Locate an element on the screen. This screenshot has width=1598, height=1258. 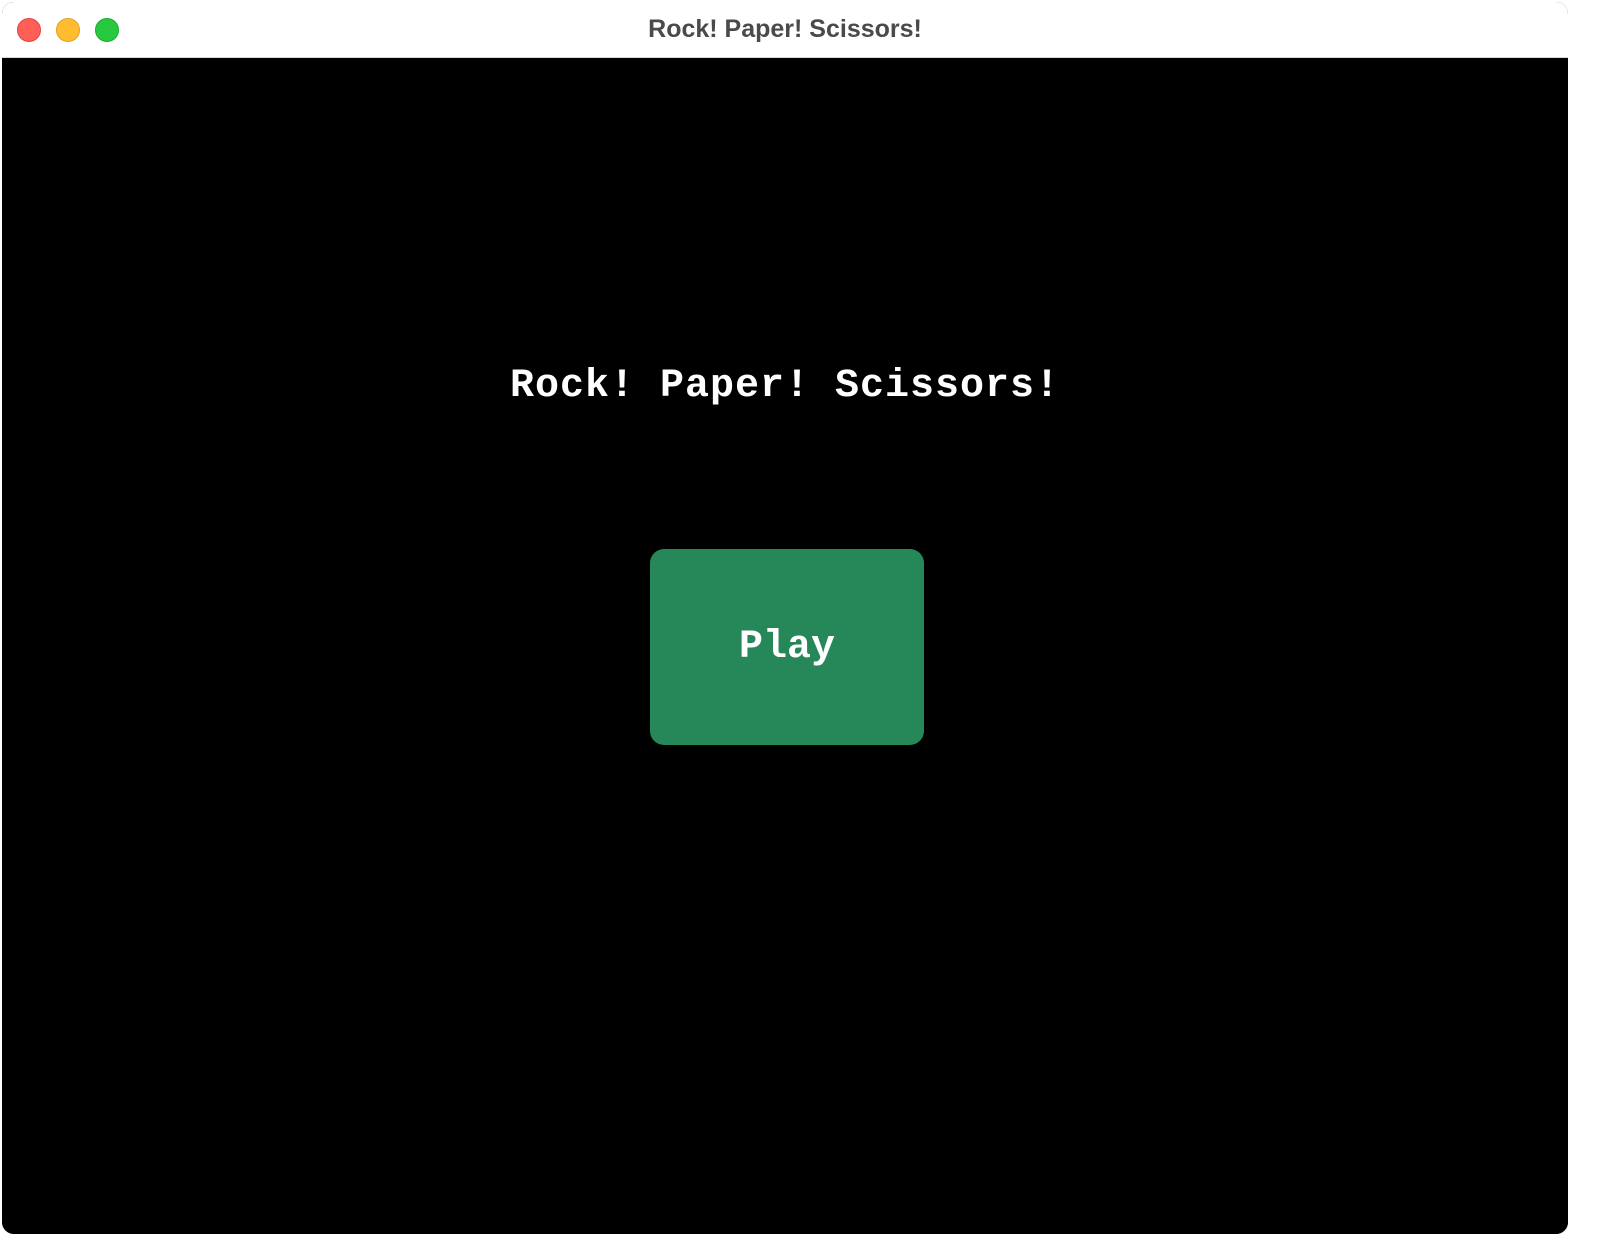
game-title: Rock! Paper! Scissors! is located at coordinates (785, 386).